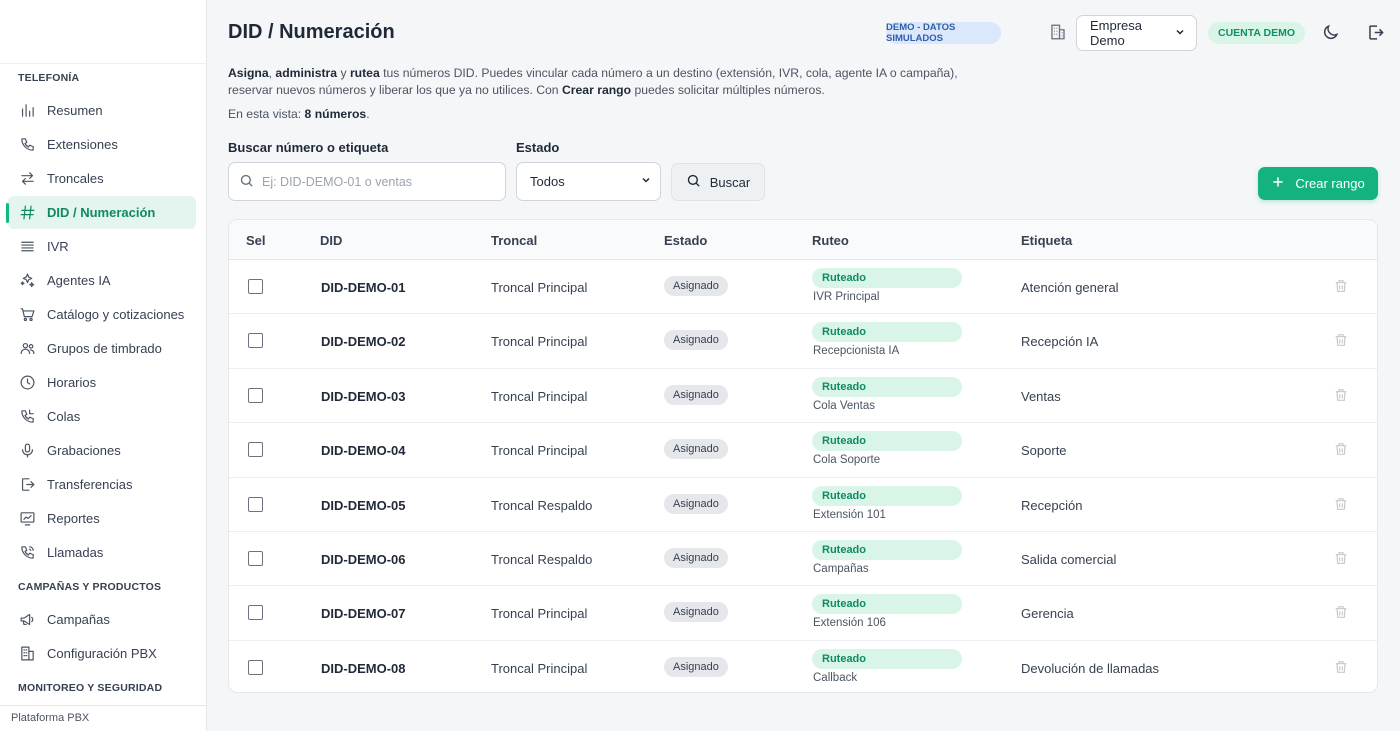  I want to click on users-icon, so click(27, 349).